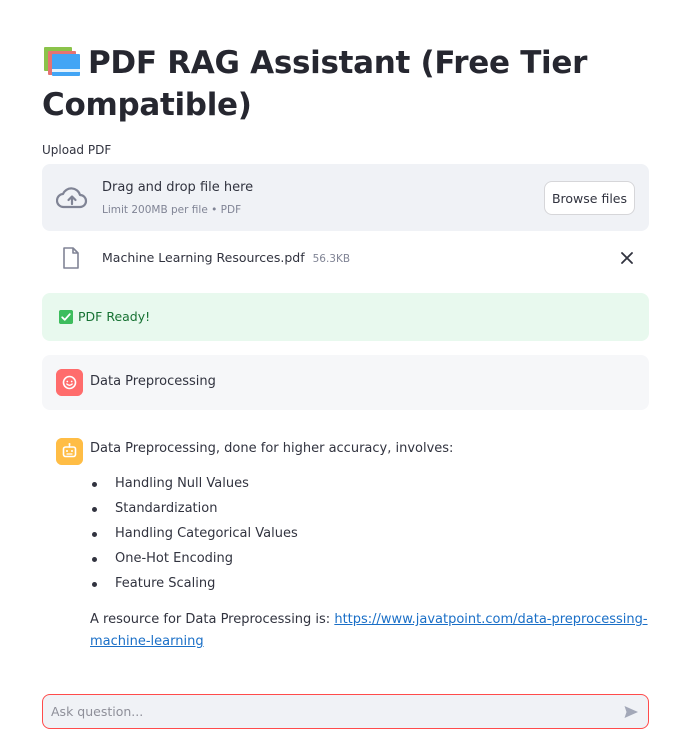  Describe the element at coordinates (315, 84) in the screenshot. I see `page-title-text: PDF RAG Assistant (Free Tier Compatible)` at that location.